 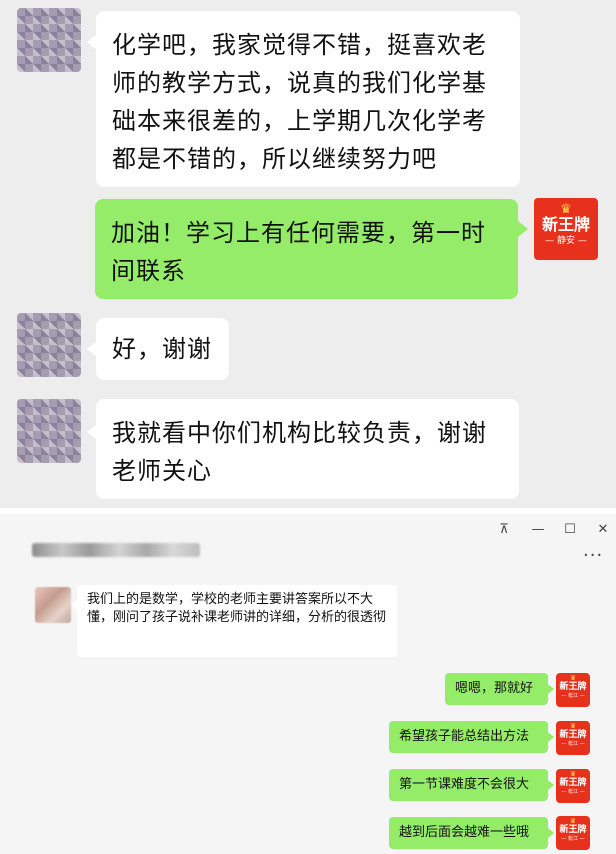 I want to click on message-bubble-received: 我就看中你们机构比较负责，谢谢老师关心, so click(x=307, y=449).